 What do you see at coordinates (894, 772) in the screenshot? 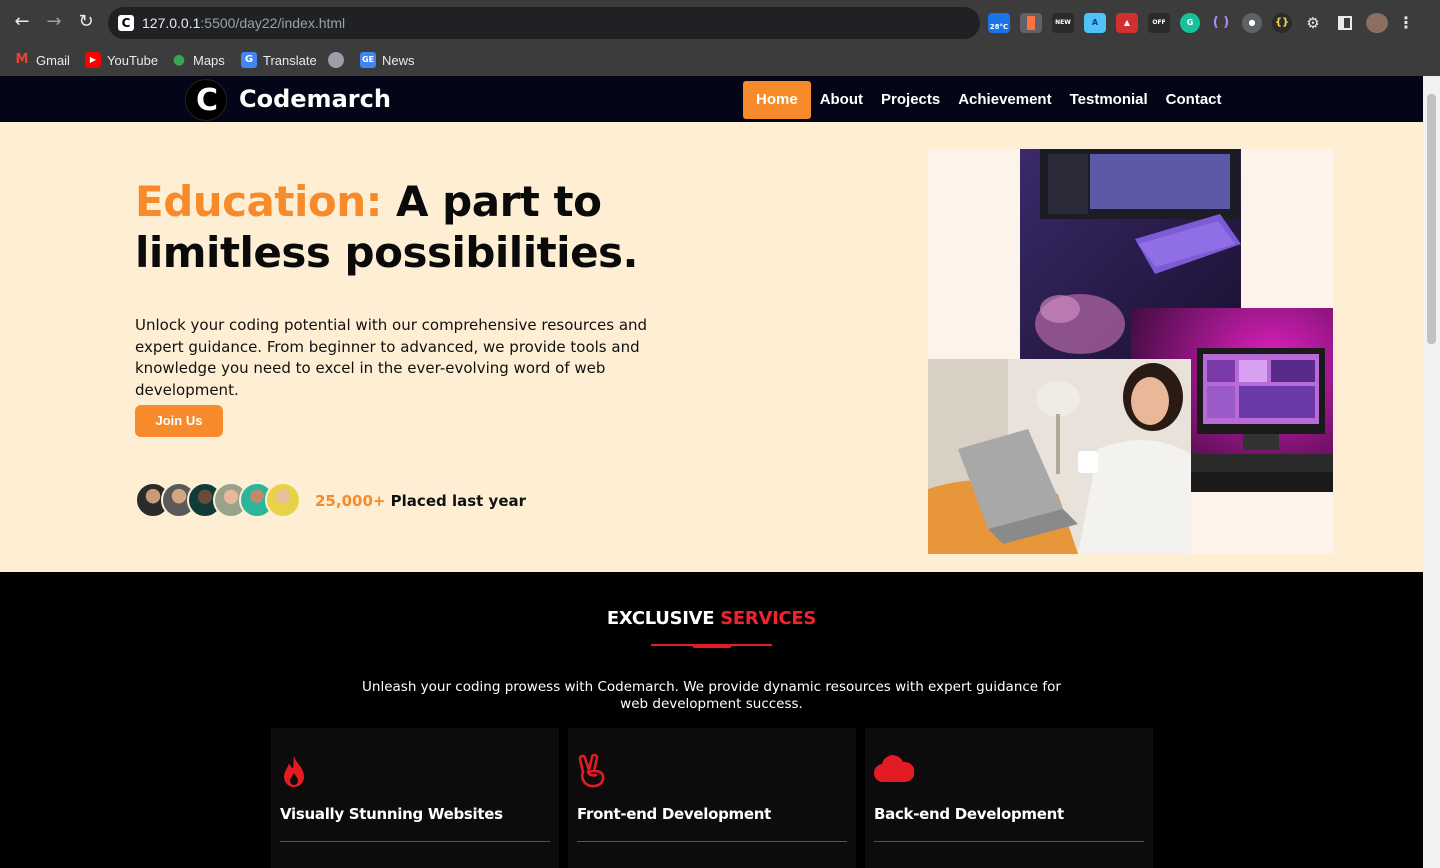
I see `cloud-icon` at bounding box center [894, 772].